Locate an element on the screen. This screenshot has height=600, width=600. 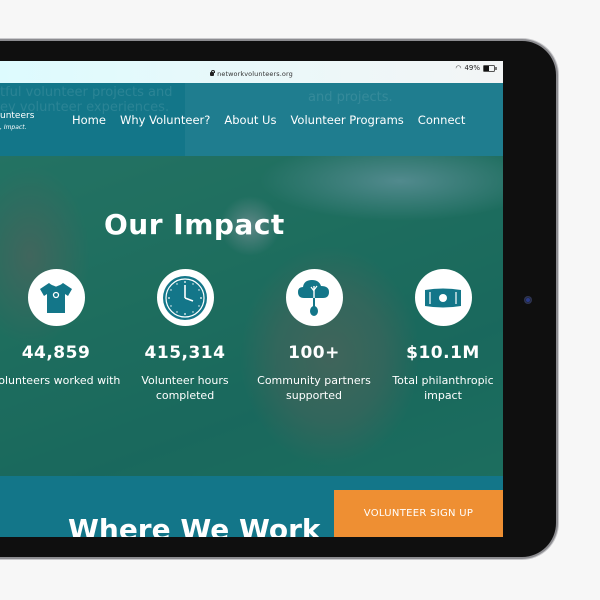
tree-cloud-icon is located at coordinates (314, 297).